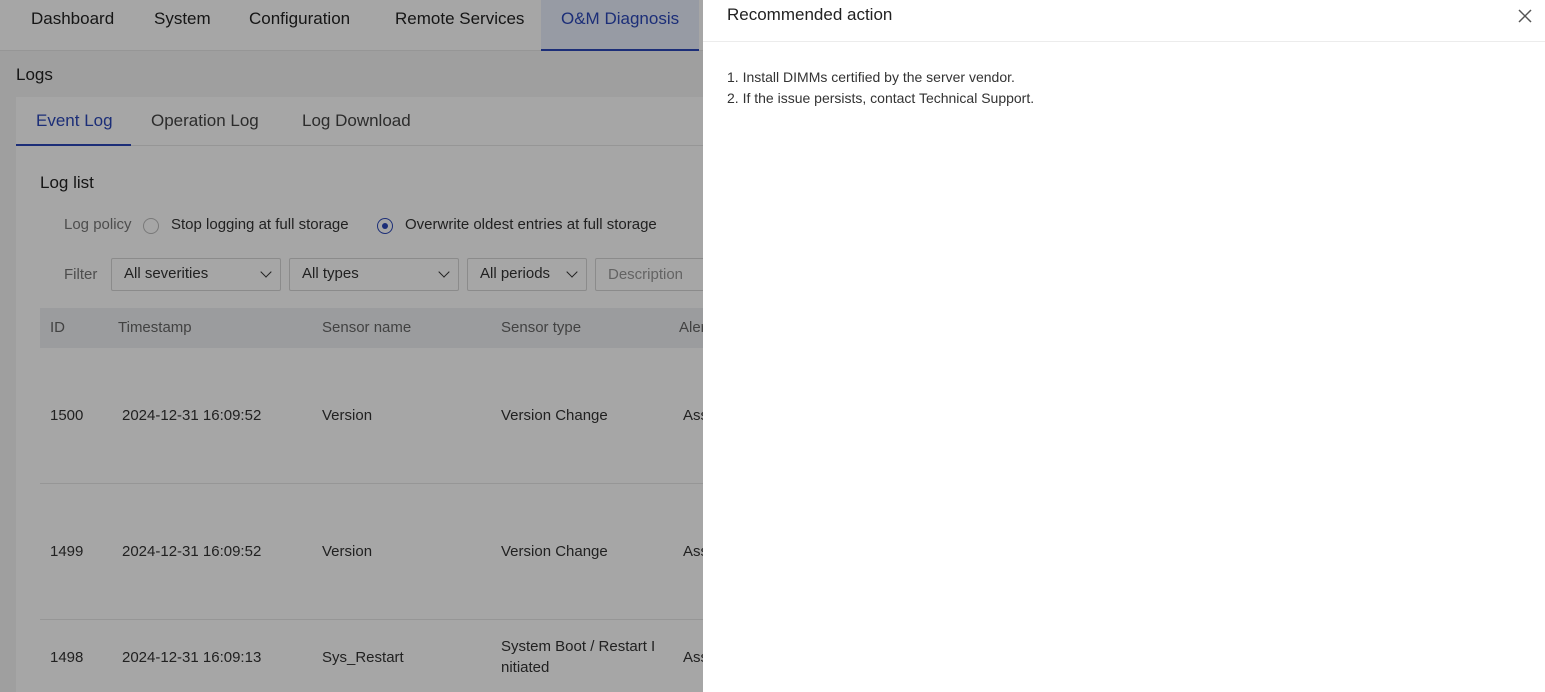 The height and width of the screenshot is (692, 1545). Describe the element at coordinates (1124, 21) in the screenshot. I see `drawer-header: Recommended action` at that location.